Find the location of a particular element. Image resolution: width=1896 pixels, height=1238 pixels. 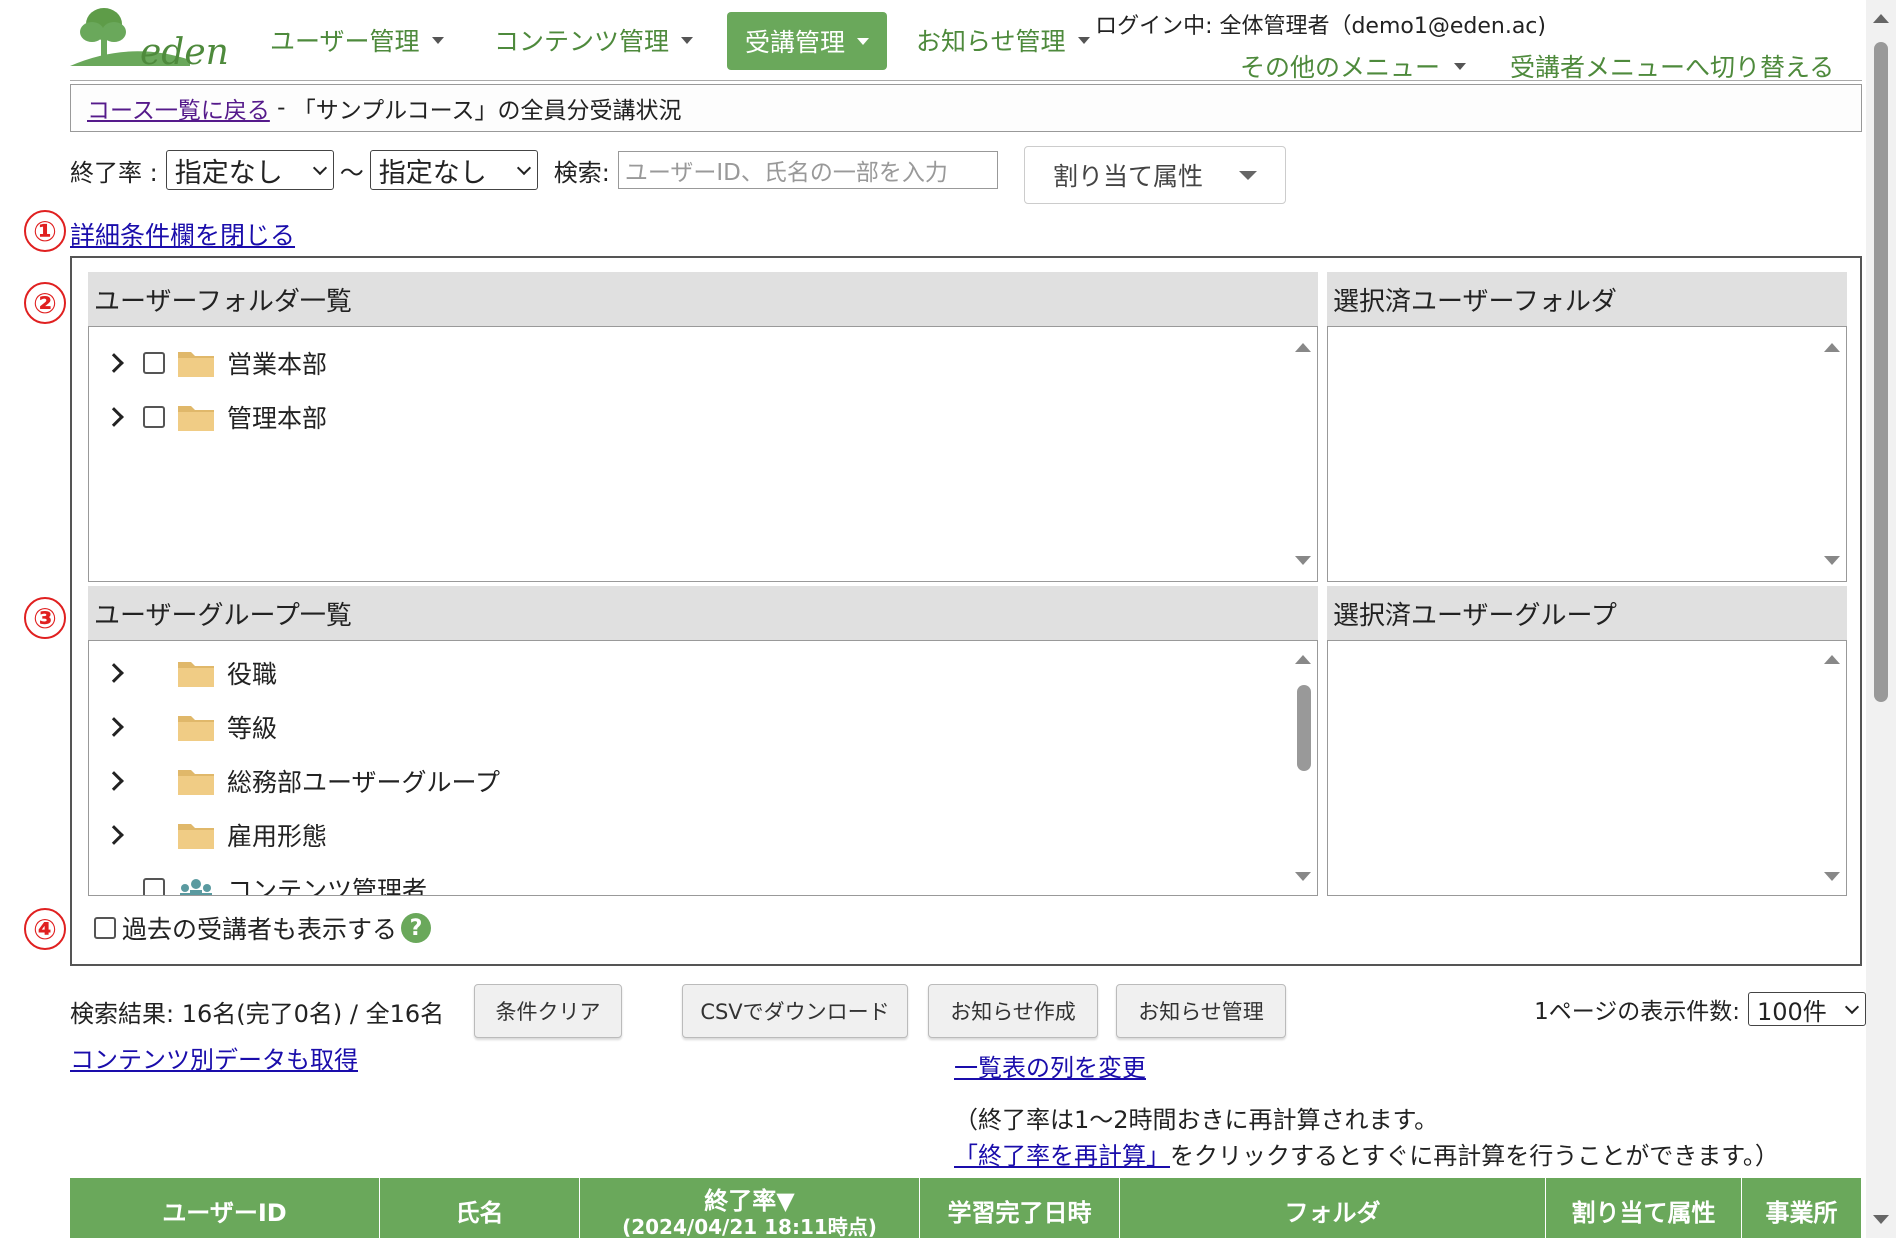

logo-text: eden is located at coordinates (184, 52).